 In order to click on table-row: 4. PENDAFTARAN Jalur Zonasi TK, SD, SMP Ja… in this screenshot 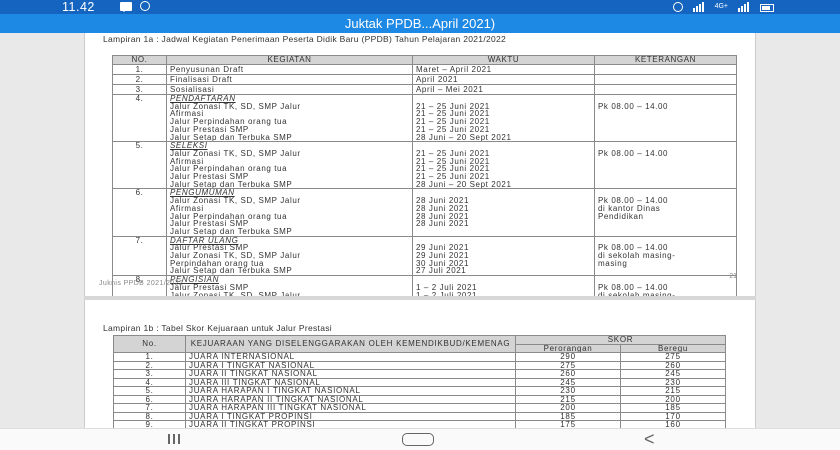, I will do `click(424, 118)`.